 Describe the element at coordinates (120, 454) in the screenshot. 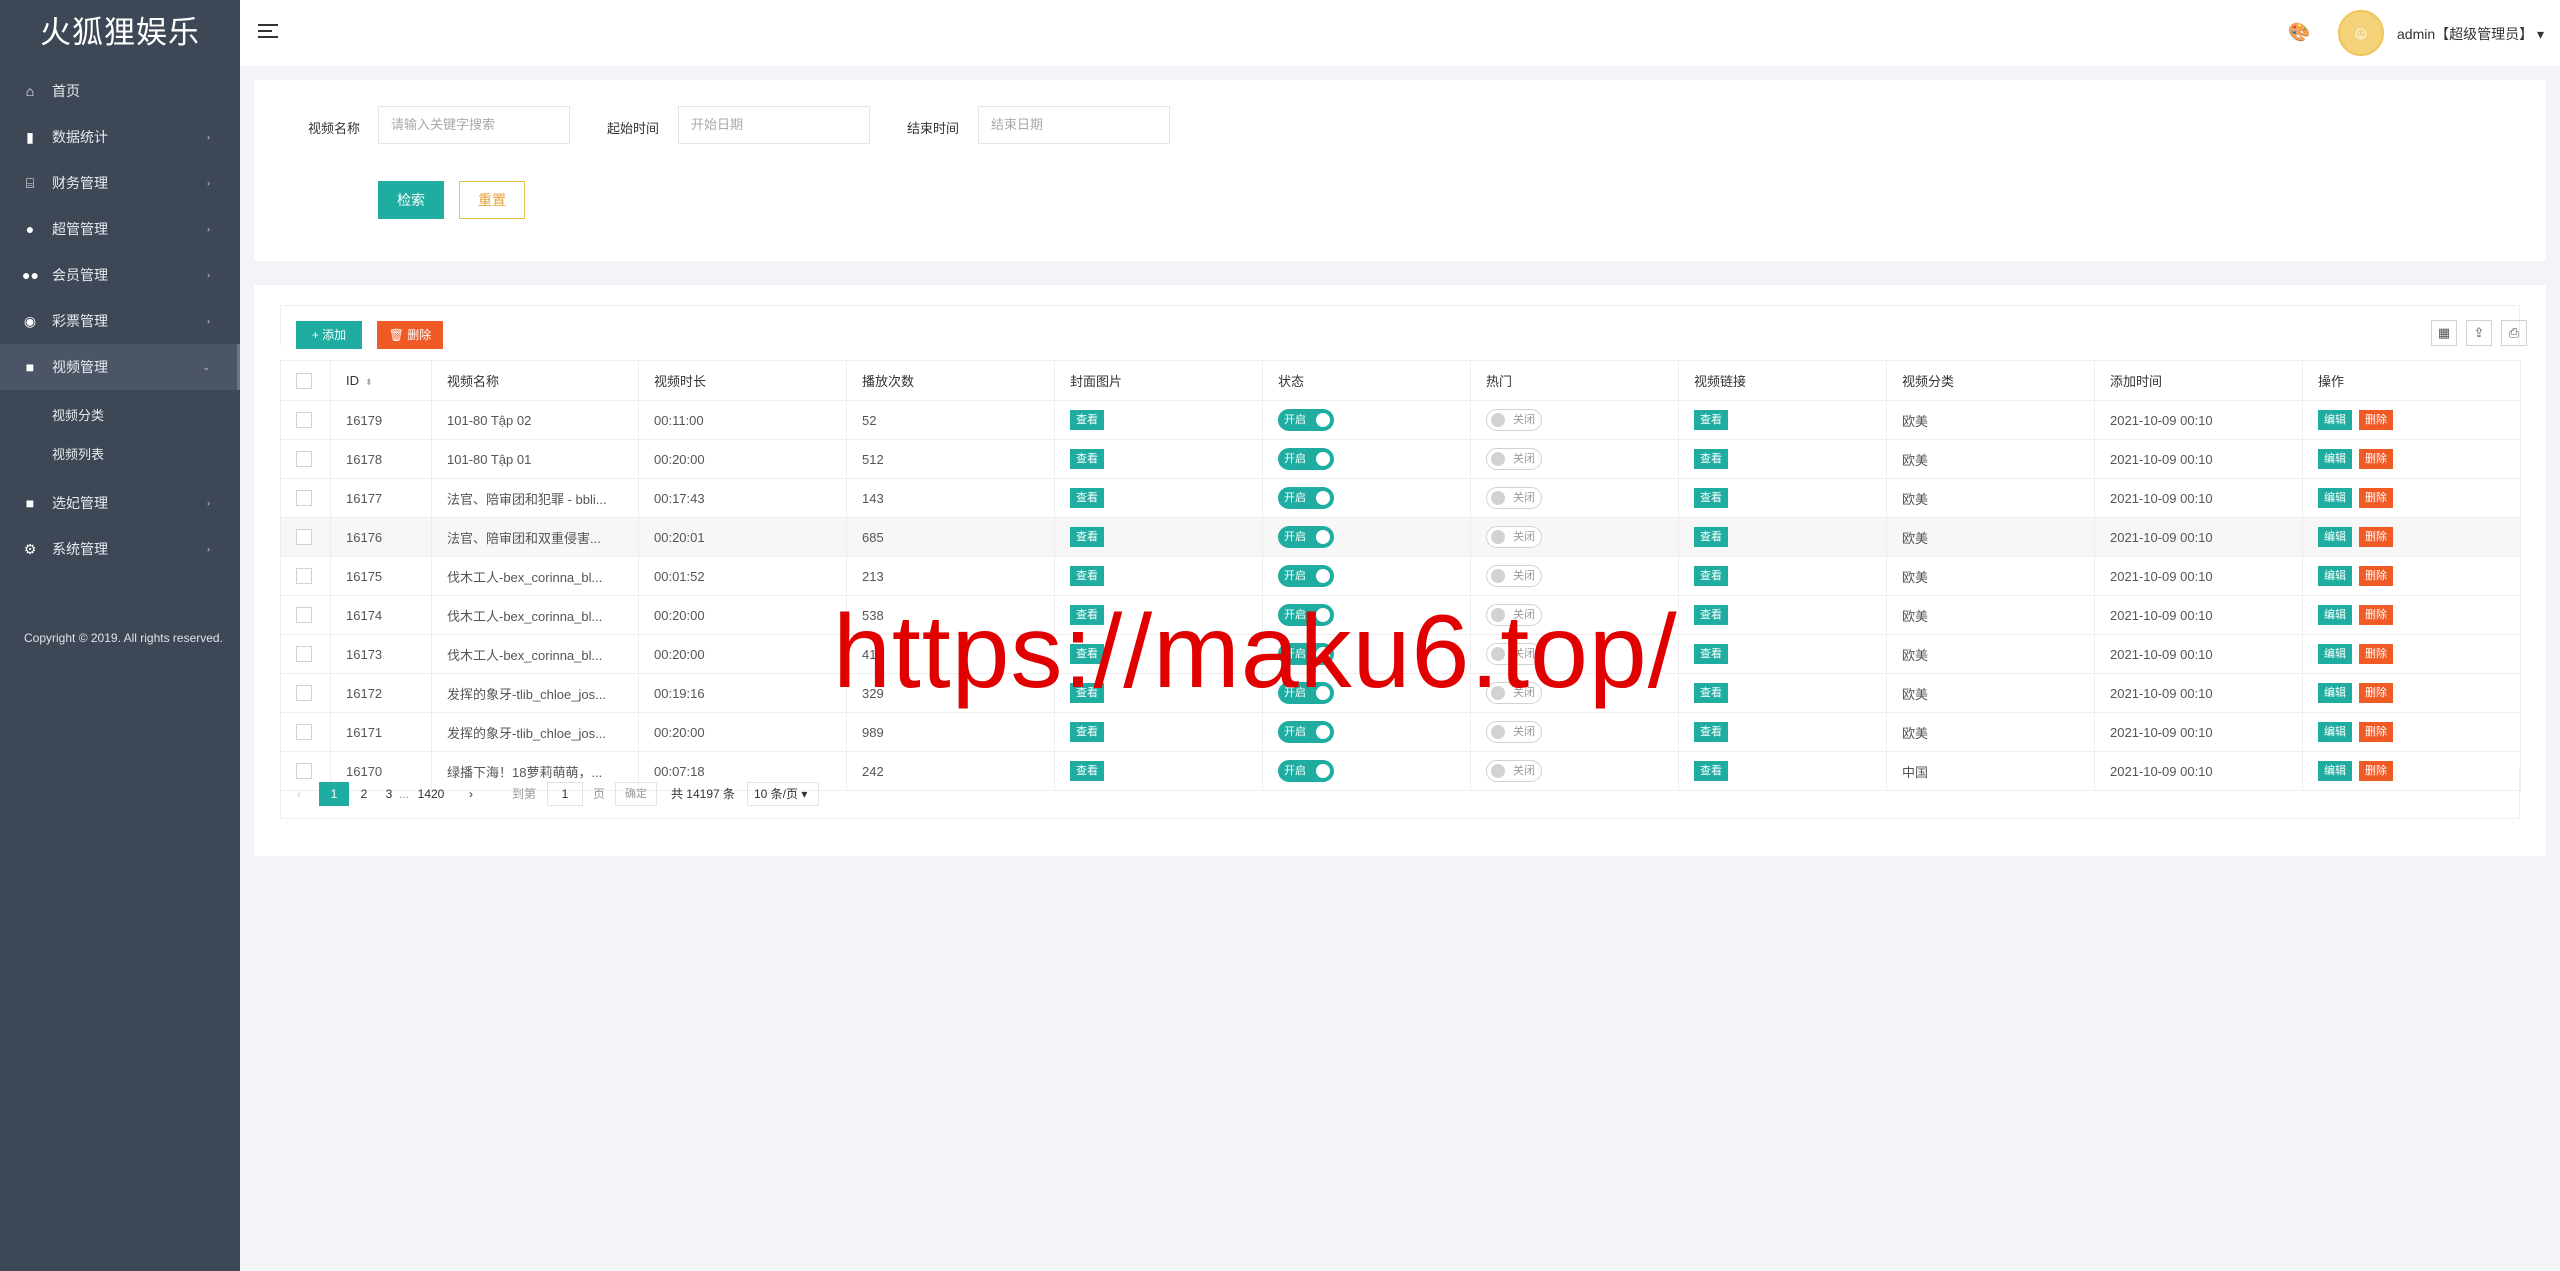

I see `nav-sub-video-list: 视频列表` at that location.